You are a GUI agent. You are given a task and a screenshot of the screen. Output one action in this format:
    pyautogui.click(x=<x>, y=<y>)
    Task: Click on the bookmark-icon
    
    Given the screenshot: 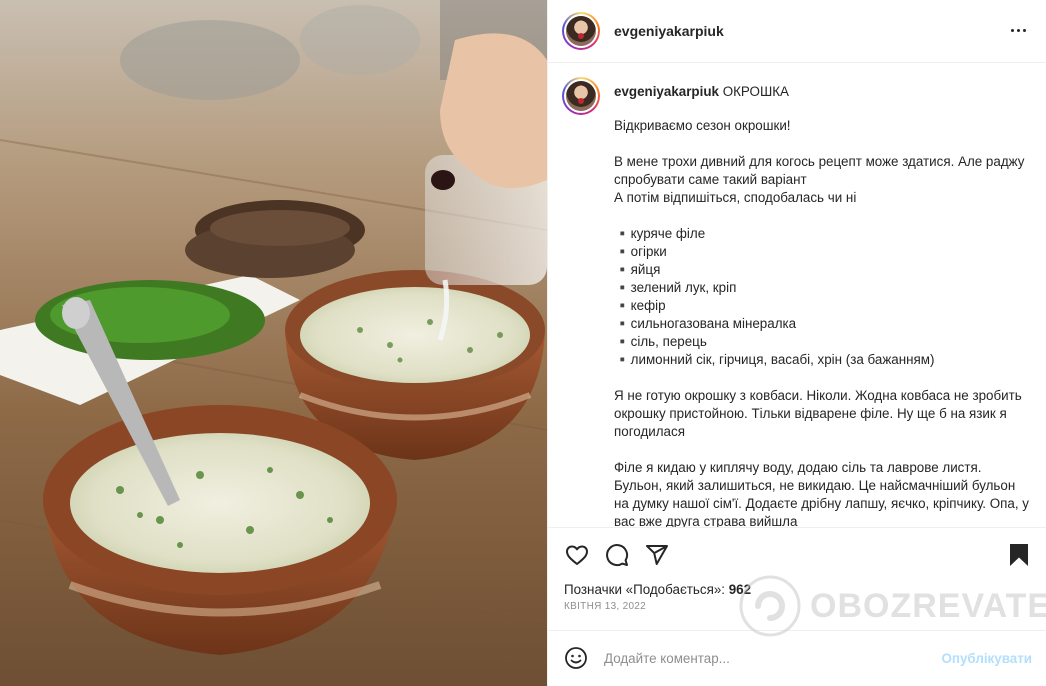 What is the action you would take?
    pyautogui.click(x=1019, y=555)
    